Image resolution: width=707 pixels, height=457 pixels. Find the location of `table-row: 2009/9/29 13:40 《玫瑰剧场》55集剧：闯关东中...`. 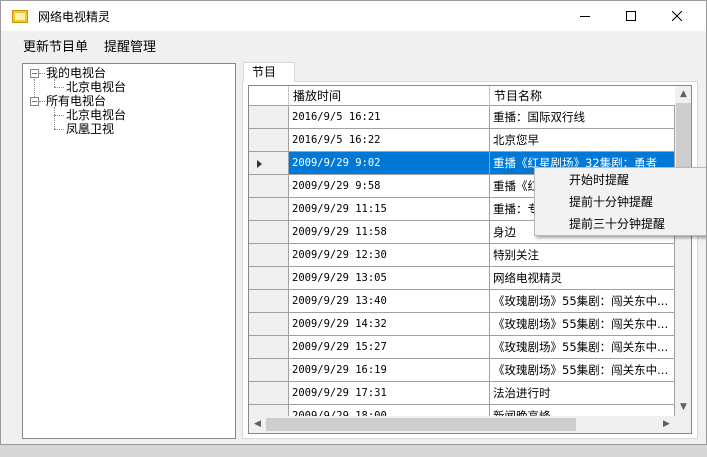

table-row: 2009/9/29 13:40 《玫瑰剧场》55集剧：闯关东中... is located at coordinates (462, 301).